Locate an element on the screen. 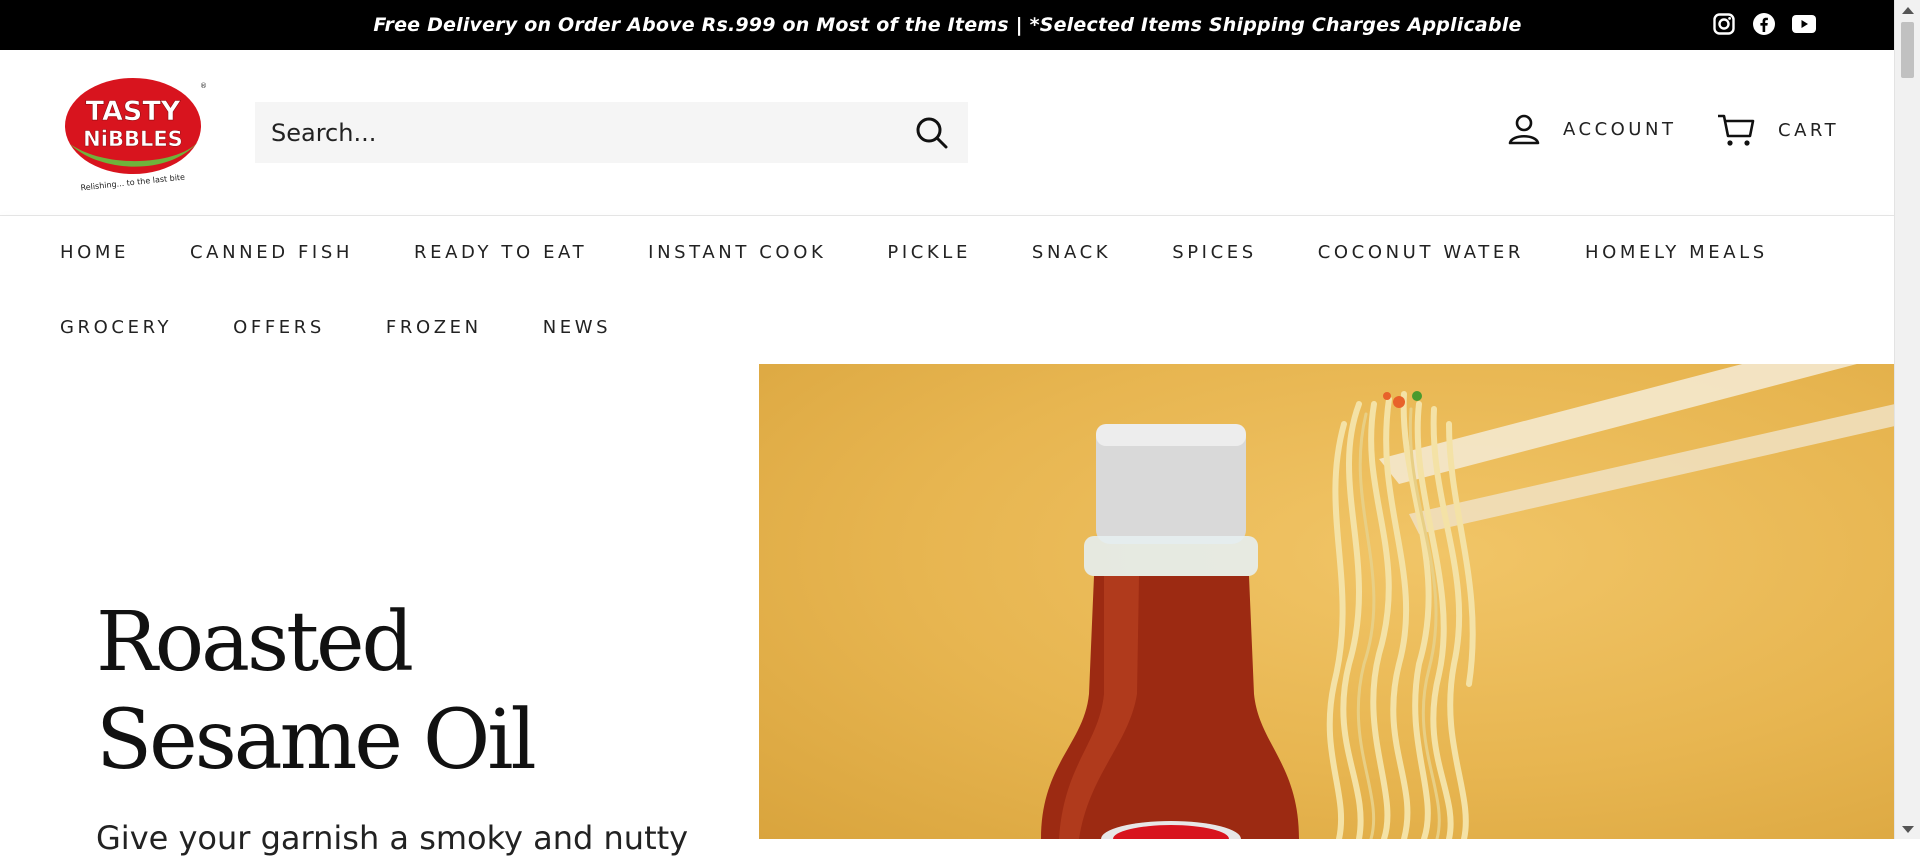 This screenshot has height=857, width=1920. cart-label: CART is located at coordinates (1809, 130).